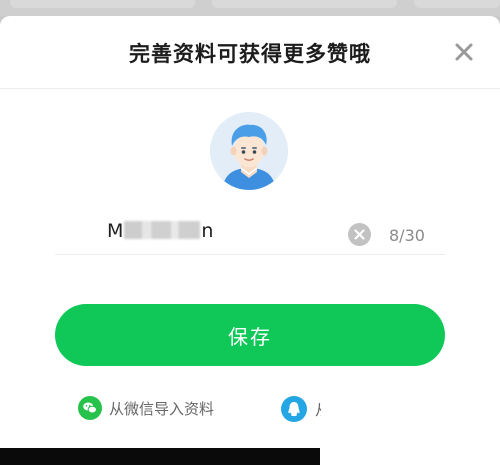  Describe the element at coordinates (207, 231) in the screenshot. I see `nickname-suffix: n` at that location.